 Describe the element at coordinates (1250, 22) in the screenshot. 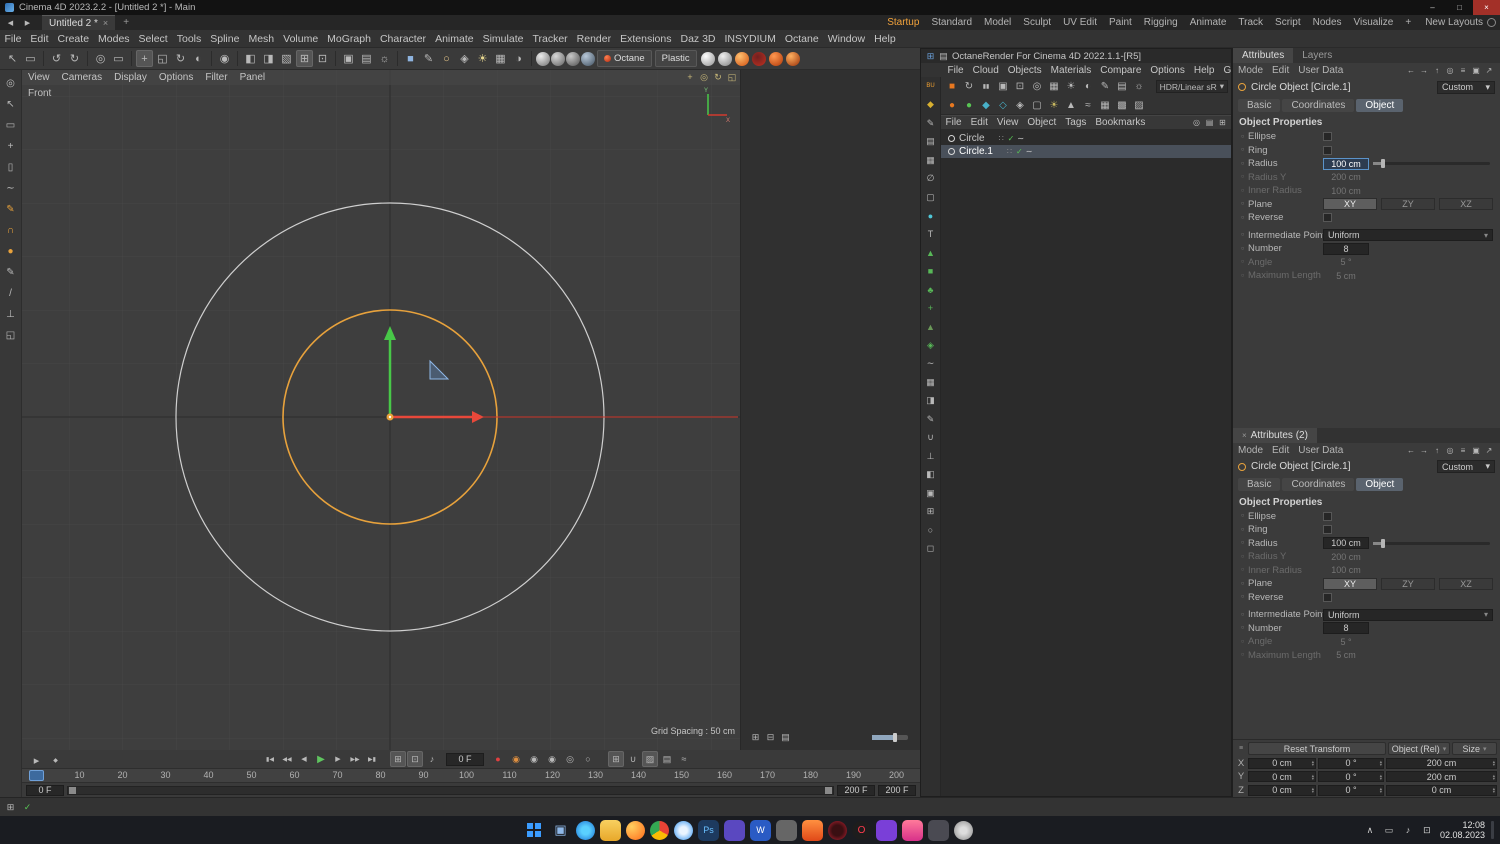

I see `layout-tab: Track` at that location.